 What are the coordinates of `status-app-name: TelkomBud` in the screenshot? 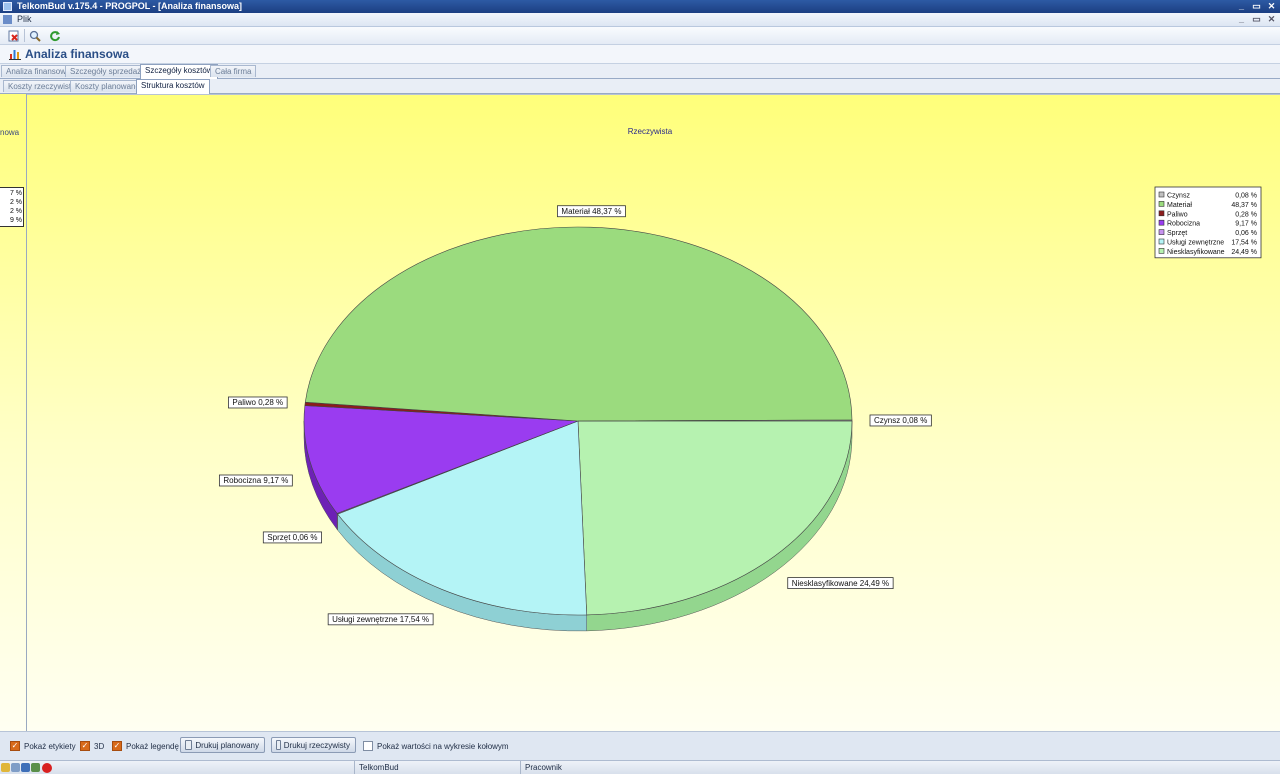 It's located at (376, 767).